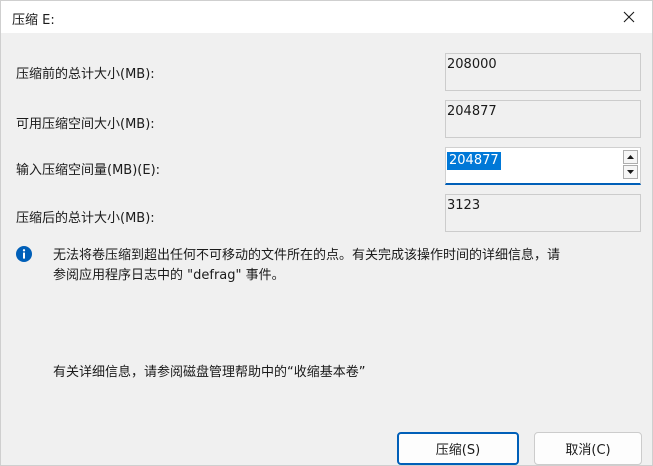 The width and height of the screenshot is (653, 466). What do you see at coordinates (474, 161) in the screenshot?
I see `shrink-amount-input: 204877` at bounding box center [474, 161].